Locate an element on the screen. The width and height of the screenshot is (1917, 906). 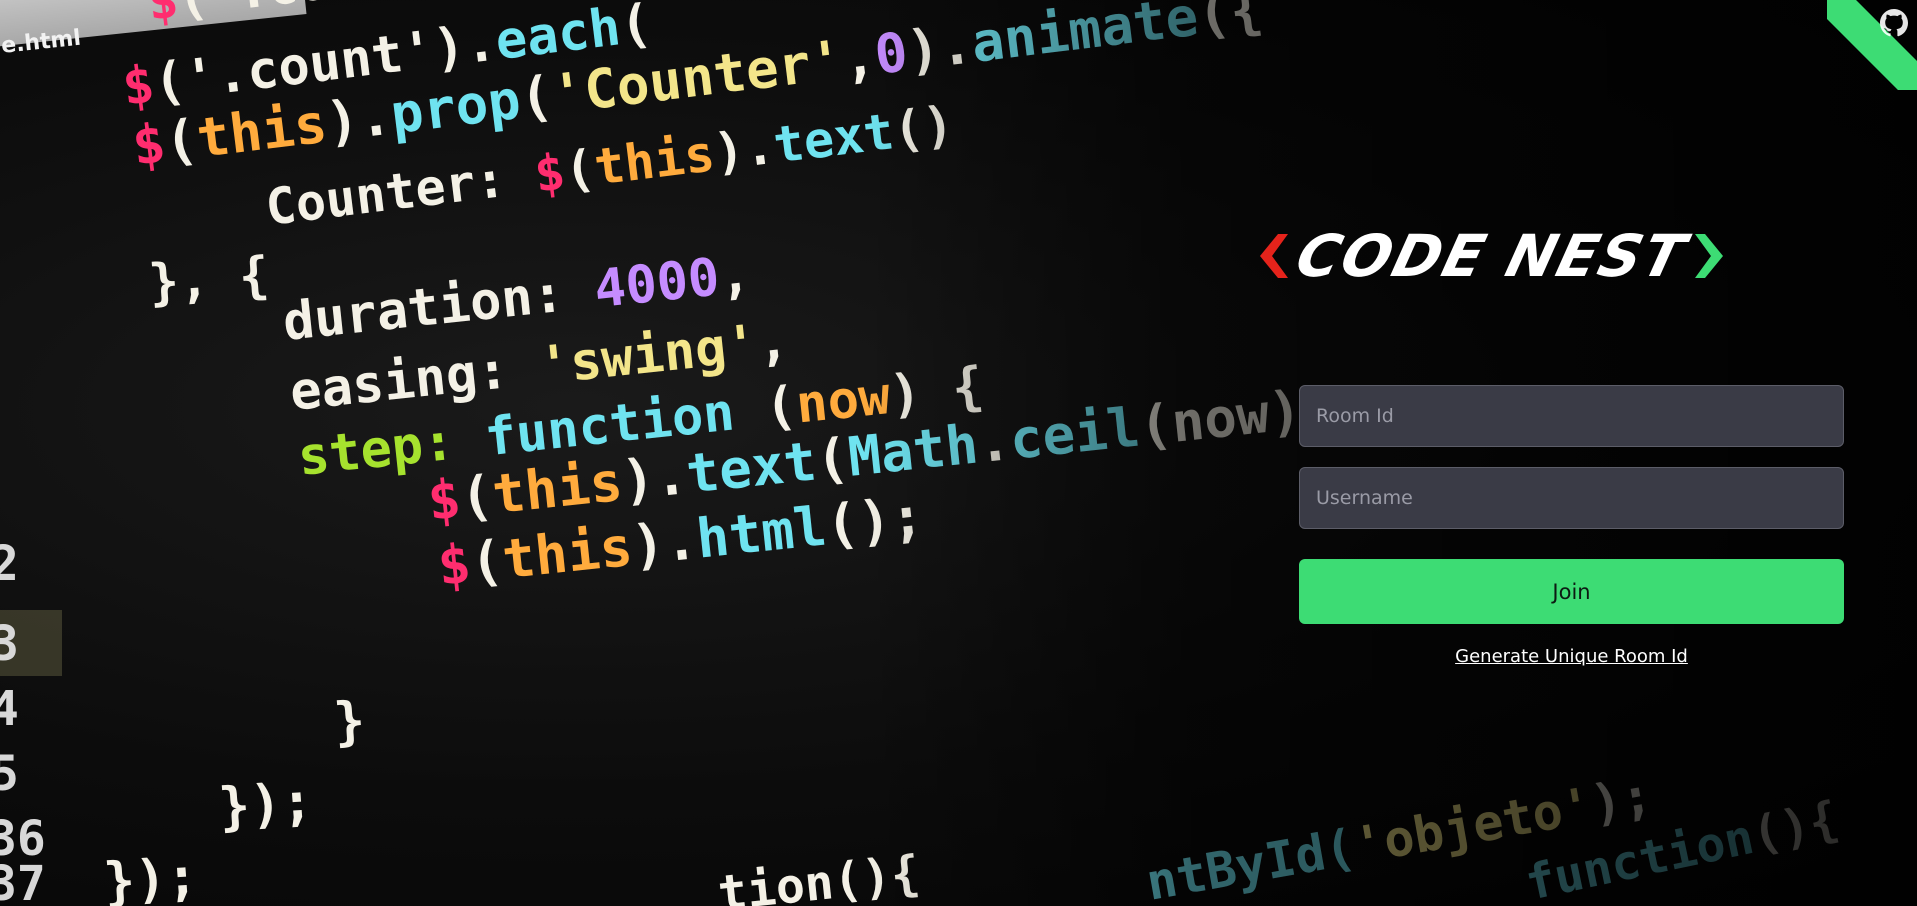
code-token: ) { is located at coordinates (937, 390).